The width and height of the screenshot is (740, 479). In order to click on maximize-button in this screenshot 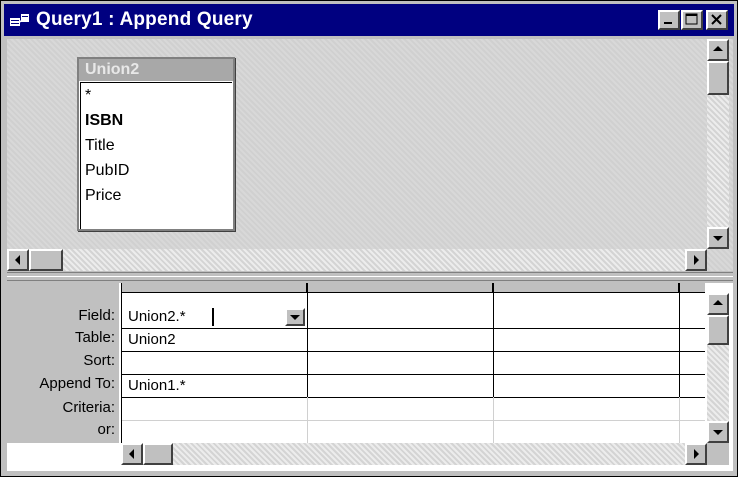, I will do `click(692, 20)`.